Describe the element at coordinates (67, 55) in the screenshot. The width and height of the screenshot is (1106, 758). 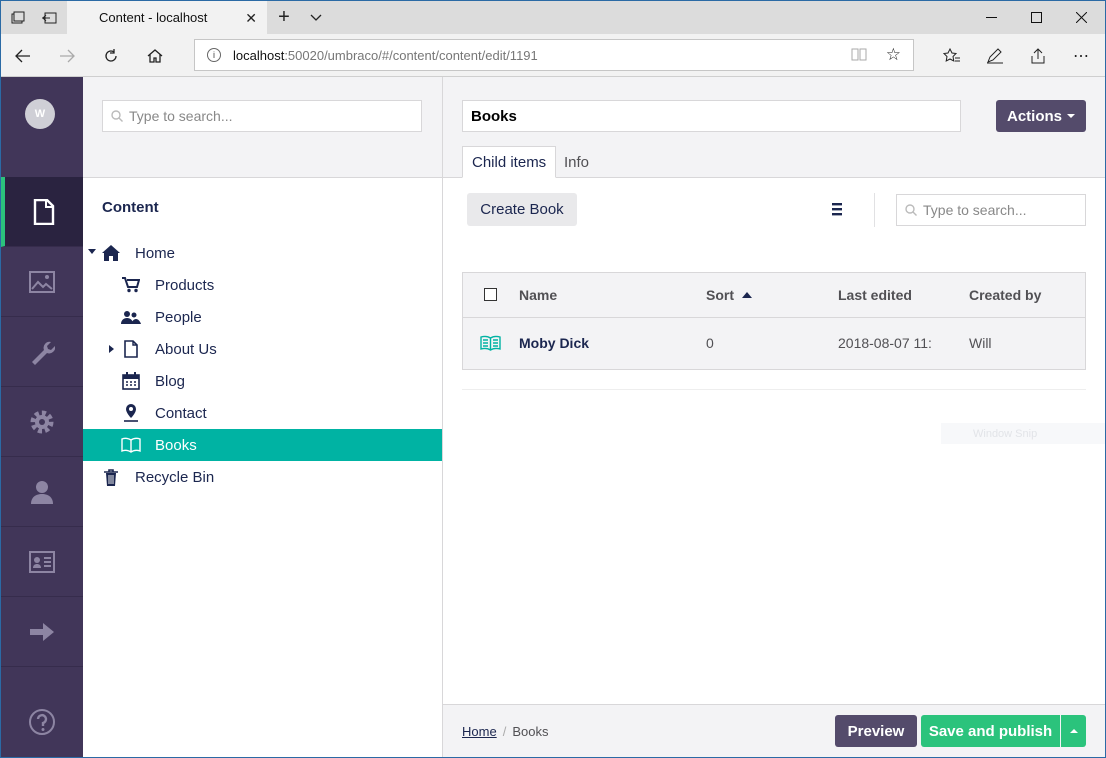
I see `forward-icon` at that location.